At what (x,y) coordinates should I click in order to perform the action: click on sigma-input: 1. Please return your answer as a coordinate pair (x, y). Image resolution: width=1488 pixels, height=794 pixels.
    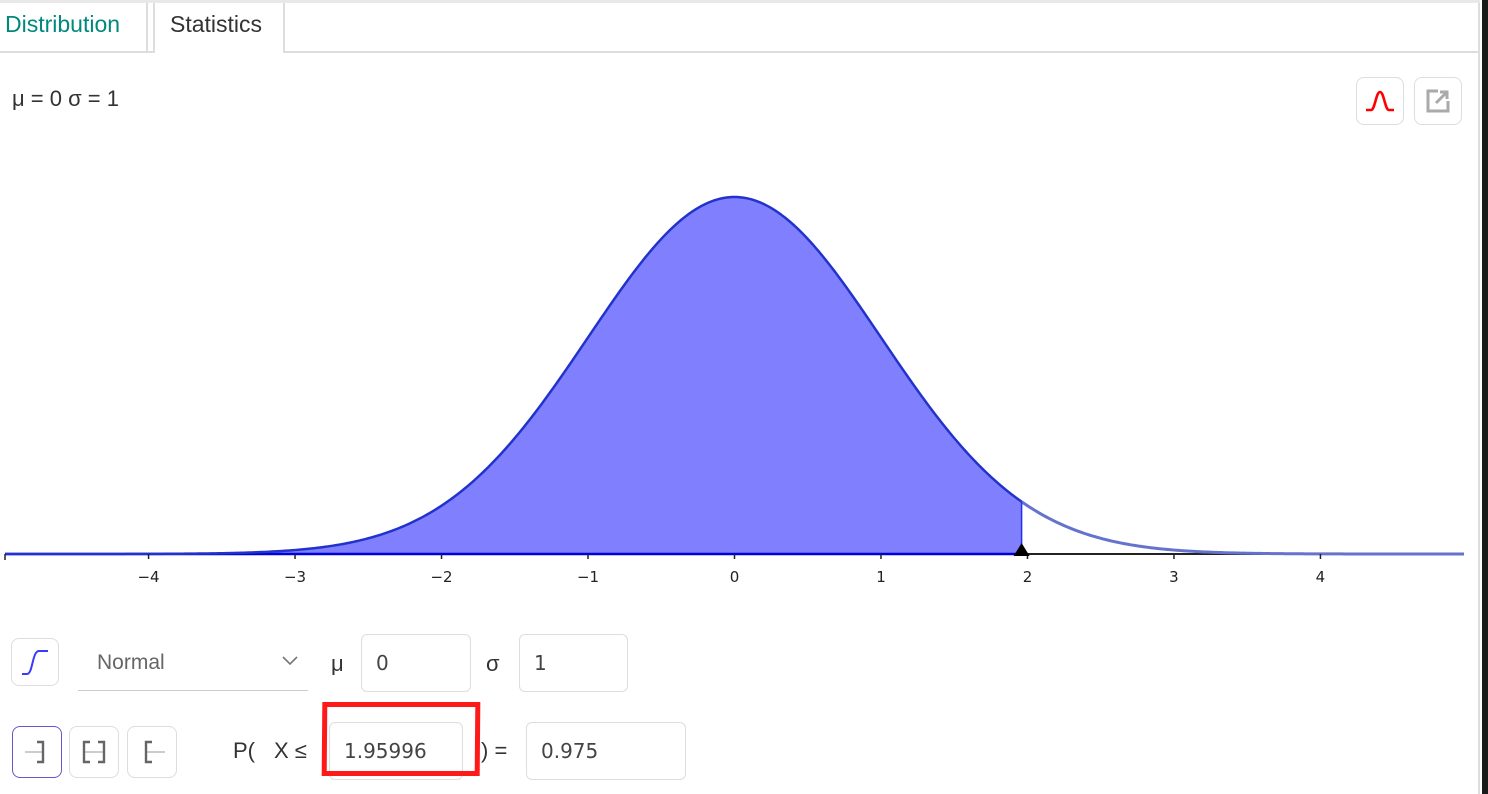
    Looking at the image, I should click on (573, 663).